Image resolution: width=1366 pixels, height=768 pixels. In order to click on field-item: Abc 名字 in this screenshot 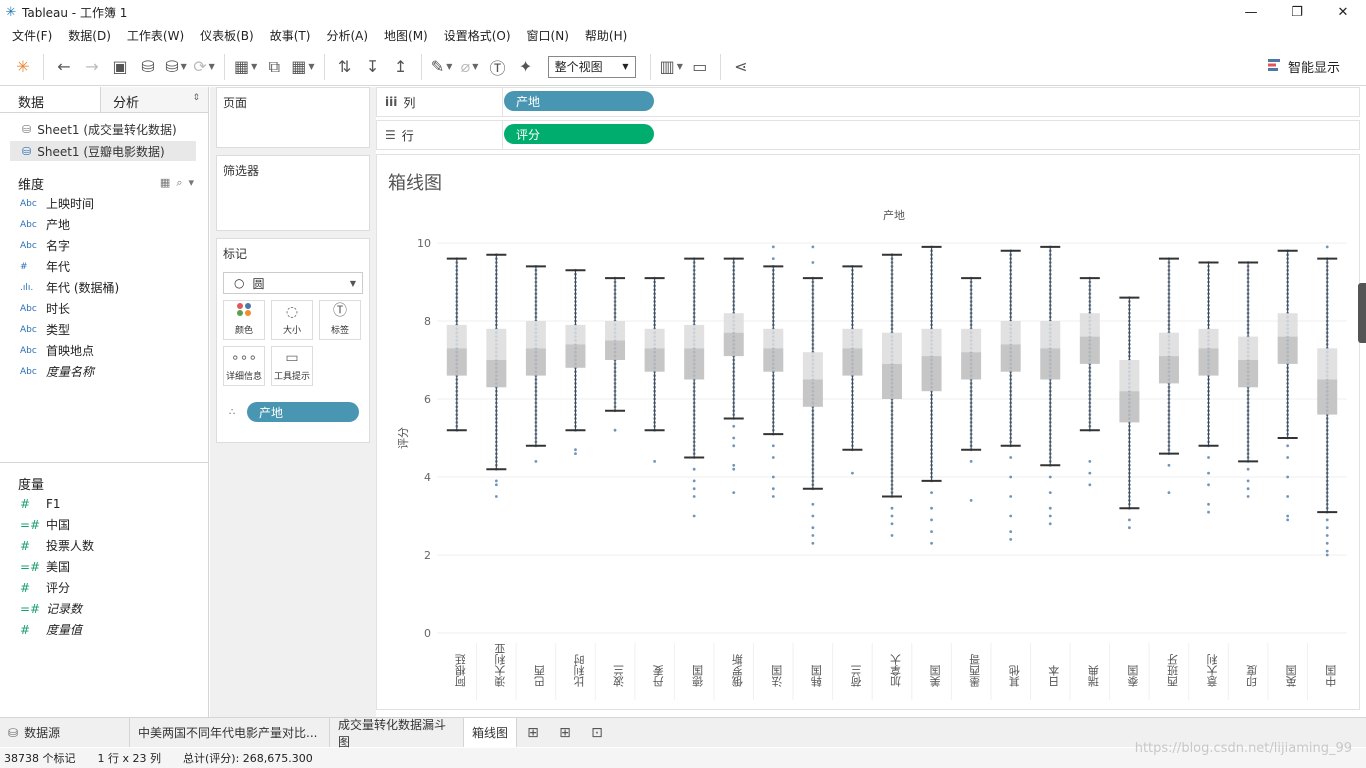, I will do `click(104, 245)`.